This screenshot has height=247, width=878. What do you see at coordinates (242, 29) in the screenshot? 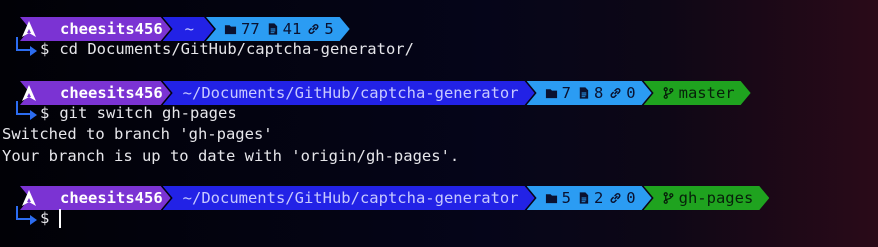
I see `dir-count: 77` at bounding box center [242, 29].